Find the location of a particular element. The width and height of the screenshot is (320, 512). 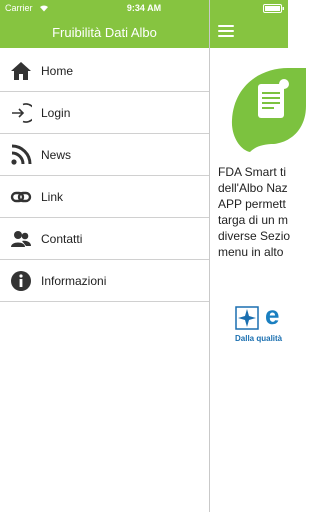

brand-wordmark: e is located at coordinates (272, 315).